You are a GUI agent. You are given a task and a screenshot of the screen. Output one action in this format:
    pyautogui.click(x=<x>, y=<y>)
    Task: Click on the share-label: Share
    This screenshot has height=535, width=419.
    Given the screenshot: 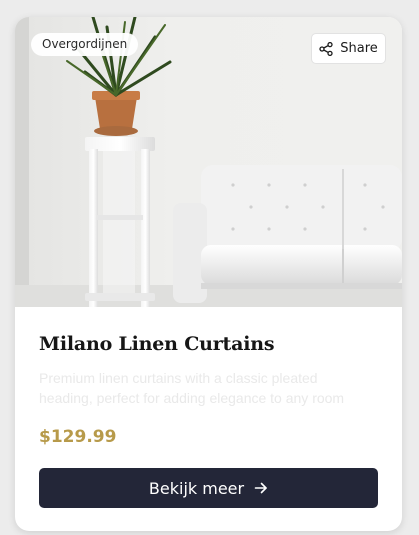 What is the action you would take?
    pyautogui.click(x=359, y=48)
    